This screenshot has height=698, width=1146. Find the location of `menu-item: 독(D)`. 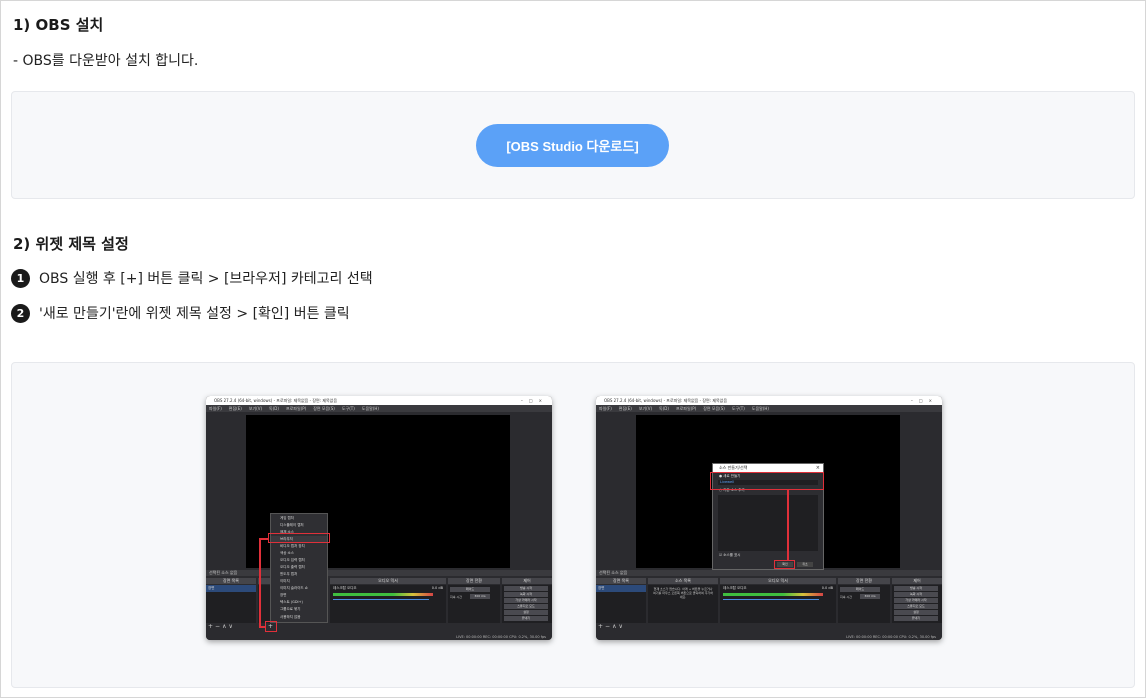

menu-item: 독(D) is located at coordinates (664, 408).